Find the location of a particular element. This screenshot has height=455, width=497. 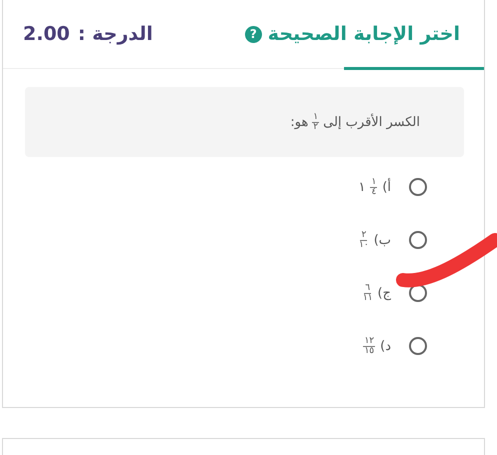

question-fraction: ١ ٢ is located at coordinates (316, 122).